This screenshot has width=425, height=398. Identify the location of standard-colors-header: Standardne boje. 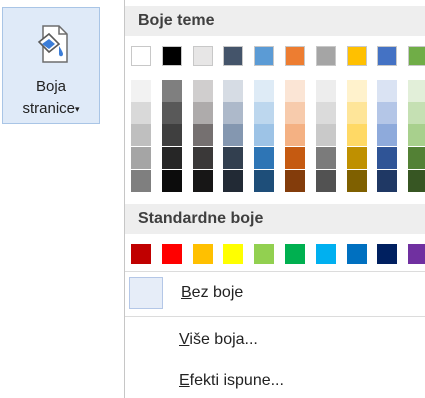
(275, 219).